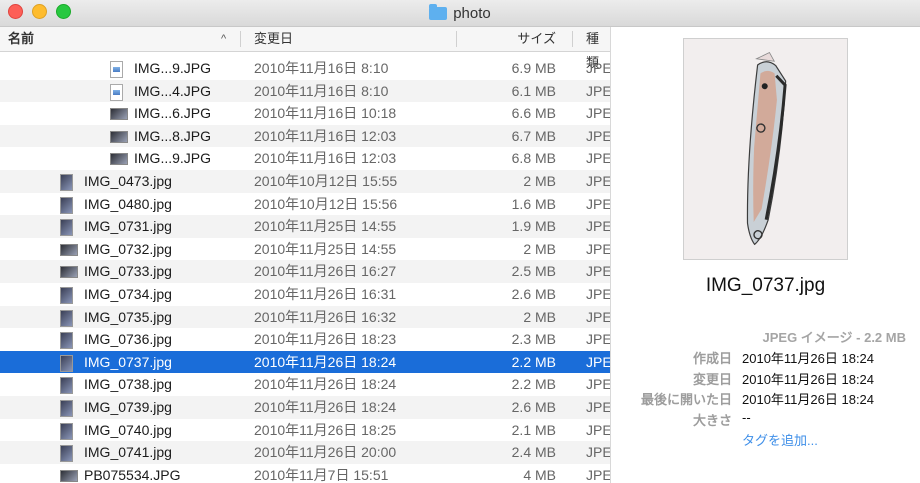  I want to click on file-row: IMG_0738.jpg 2010年11月26日 18:24 2.2 MB JPE, so click(305, 384).